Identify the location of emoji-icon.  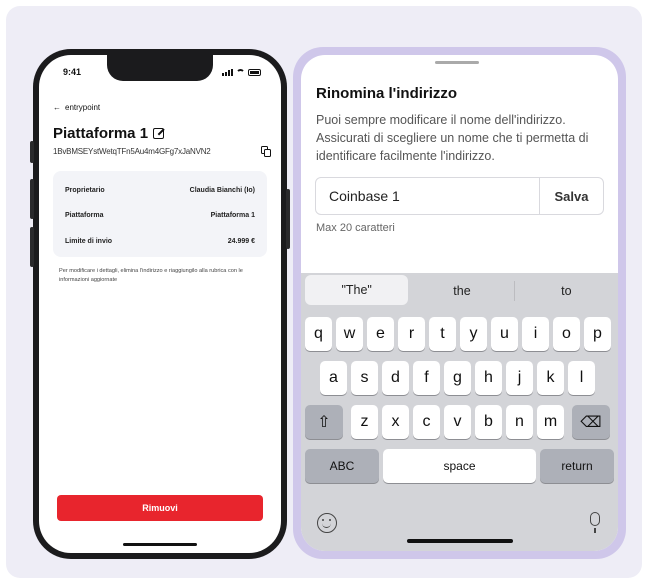
(327, 523).